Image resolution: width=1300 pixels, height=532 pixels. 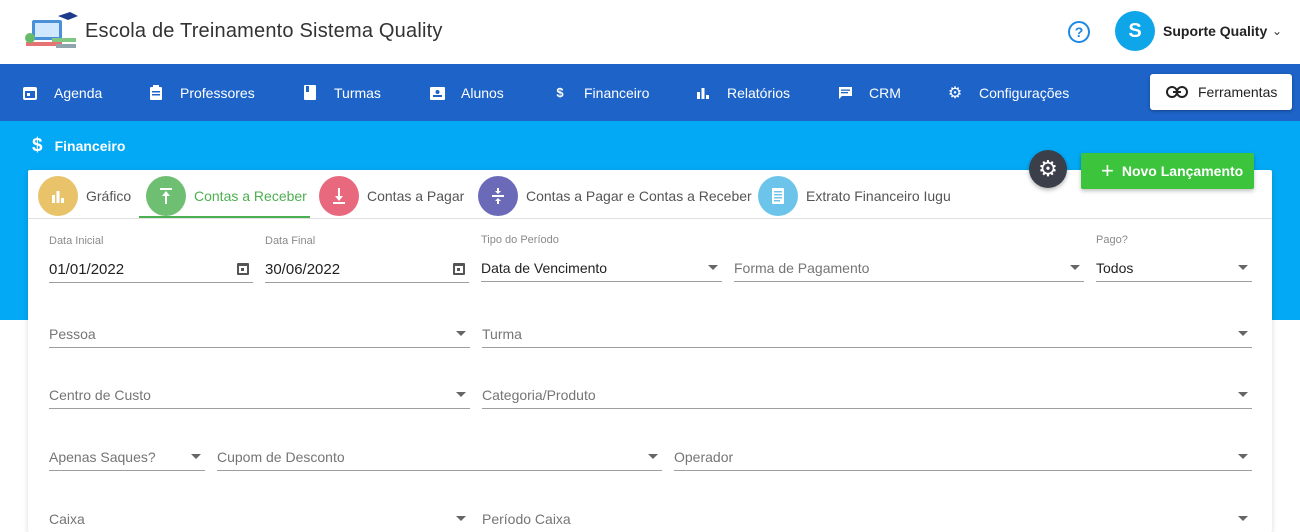 What do you see at coordinates (102, 457) in the screenshot?
I see `field-placeholder: Apenas Saques?` at bounding box center [102, 457].